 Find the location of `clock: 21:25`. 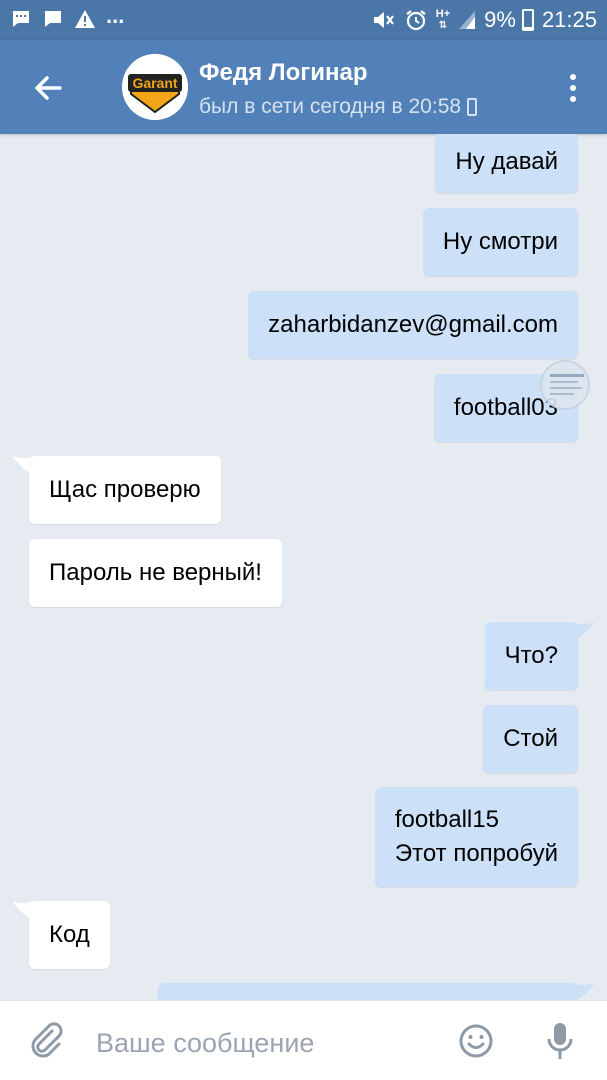

clock: 21:25 is located at coordinates (569, 19).